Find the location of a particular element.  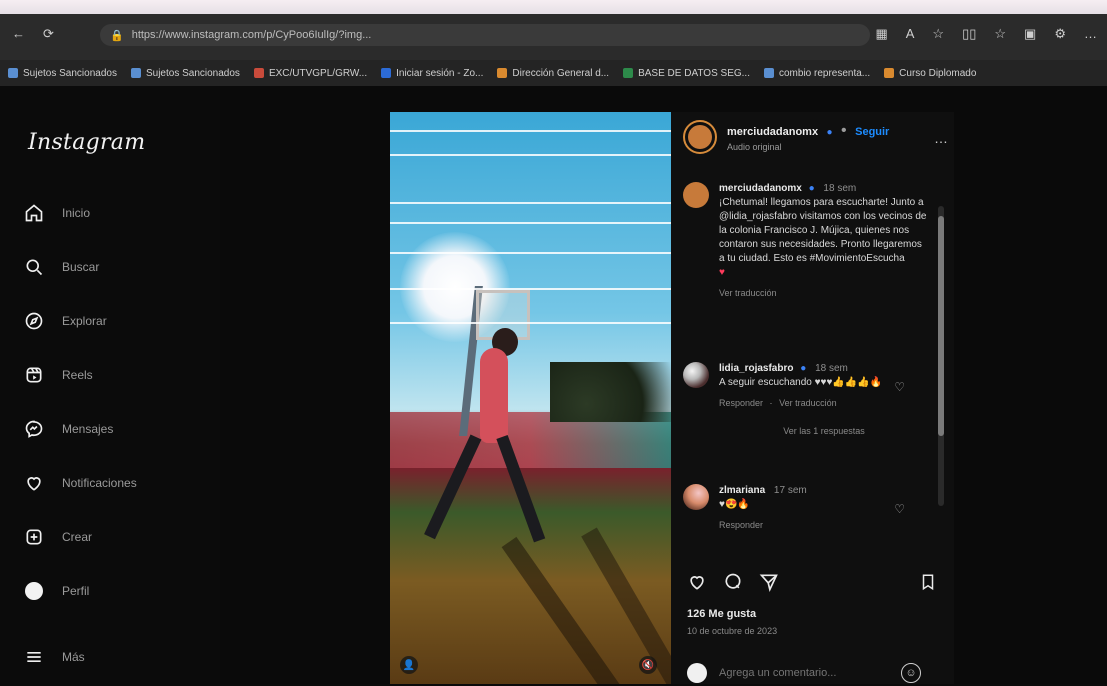

sidebar-item-buscar: Buscar is located at coordinates (119, 267).